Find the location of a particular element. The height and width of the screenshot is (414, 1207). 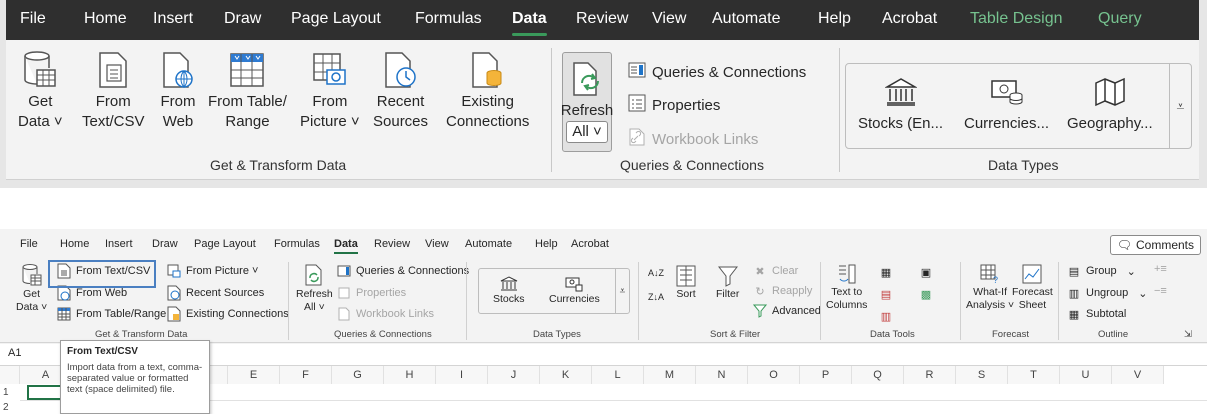

tab-page-layout-small: Page Layout is located at coordinates (225, 244).